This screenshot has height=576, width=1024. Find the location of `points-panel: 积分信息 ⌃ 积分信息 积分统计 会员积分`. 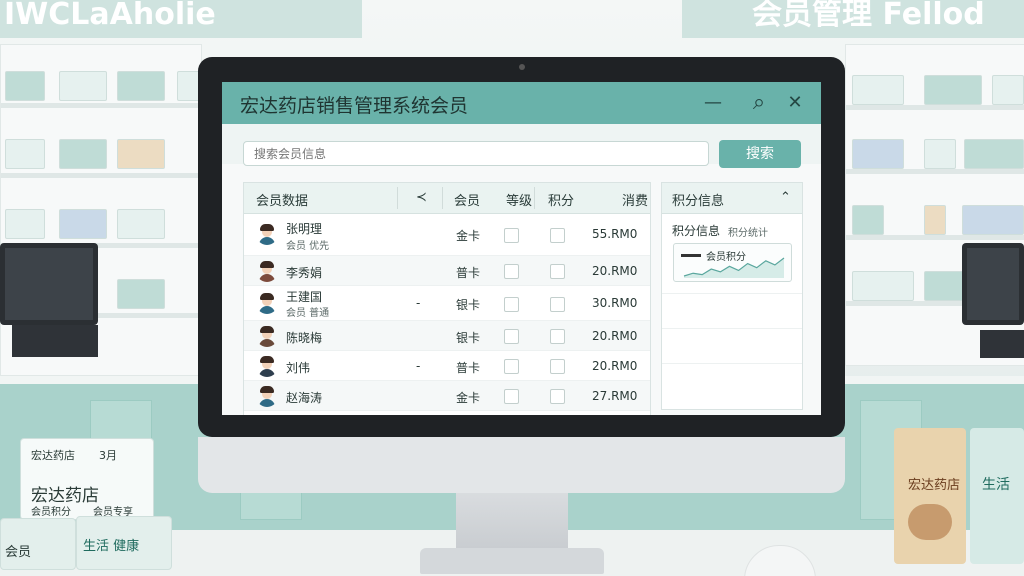

points-panel: 积分信息 ⌃ 积分信息 积分统计 会员积分 is located at coordinates (732, 296).